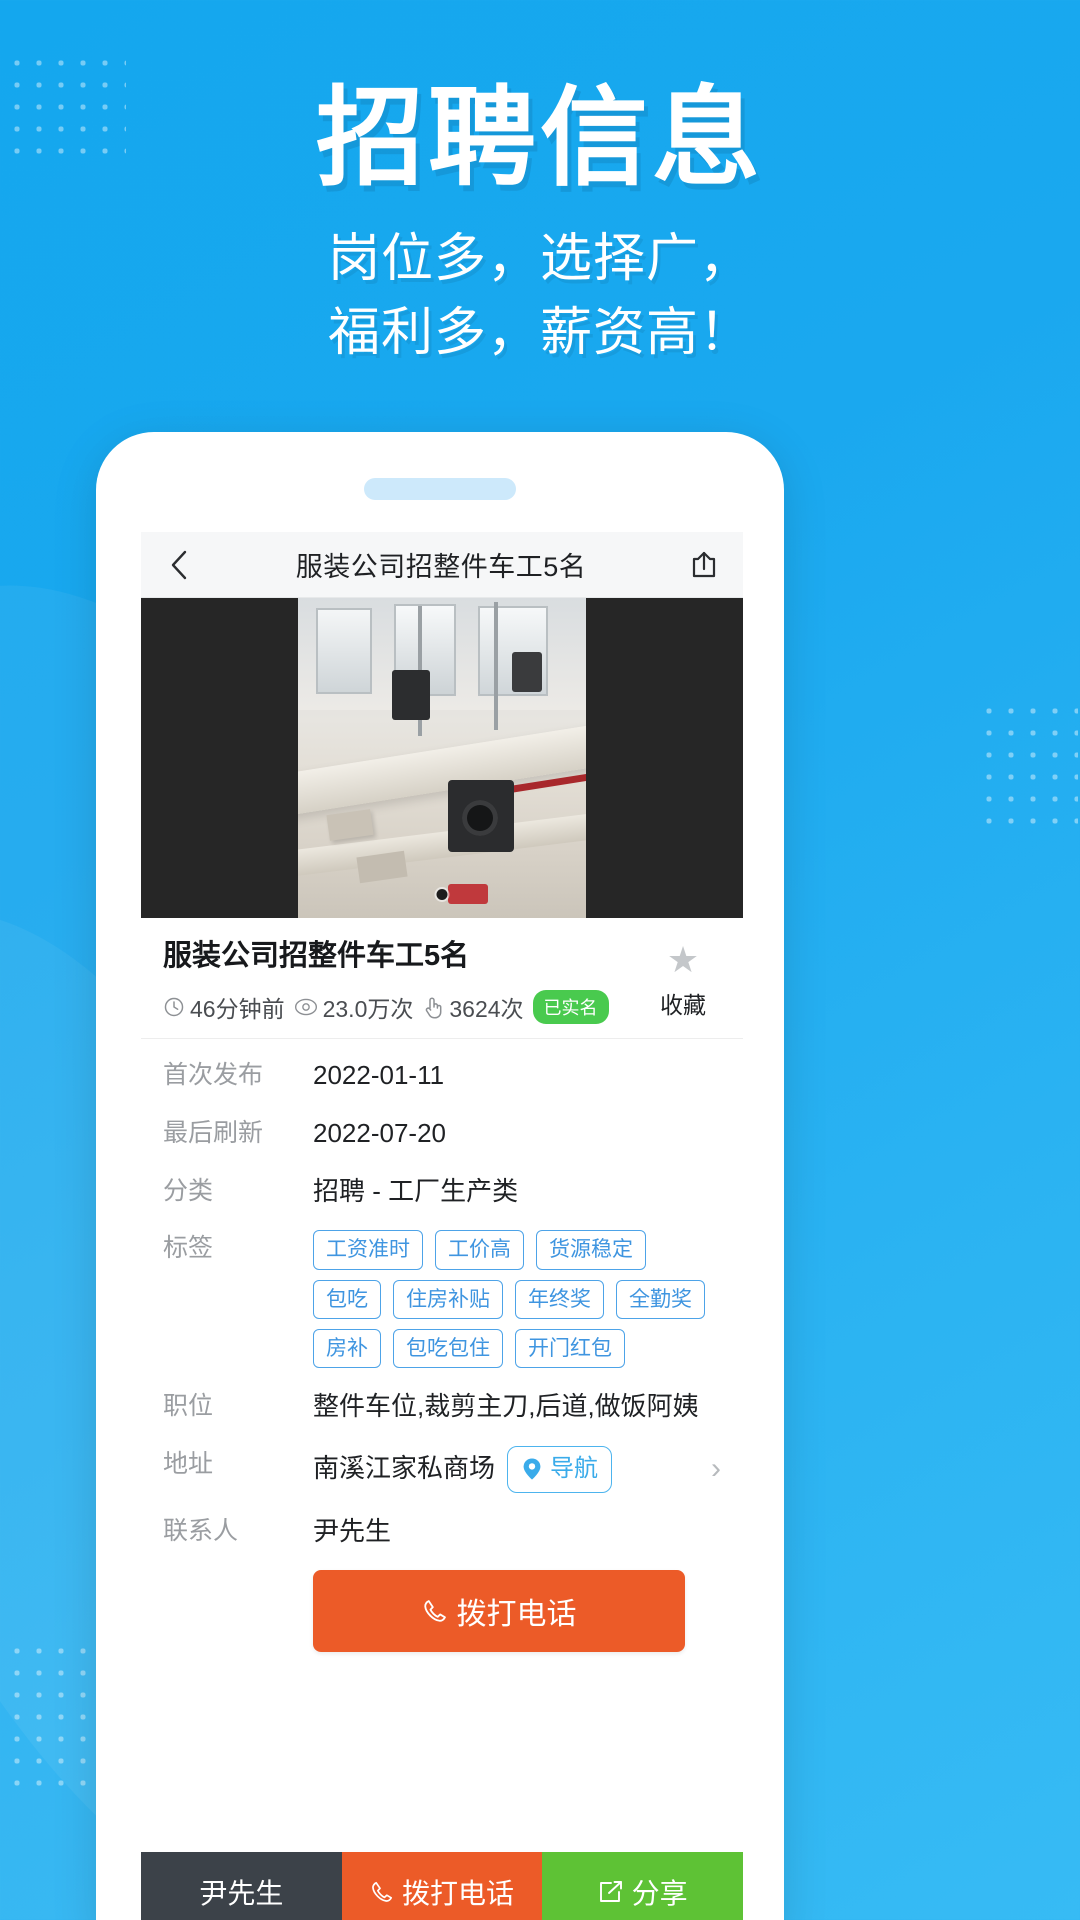 The height and width of the screenshot is (1920, 1080). I want to click on eye-icon, so click(305, 1007).